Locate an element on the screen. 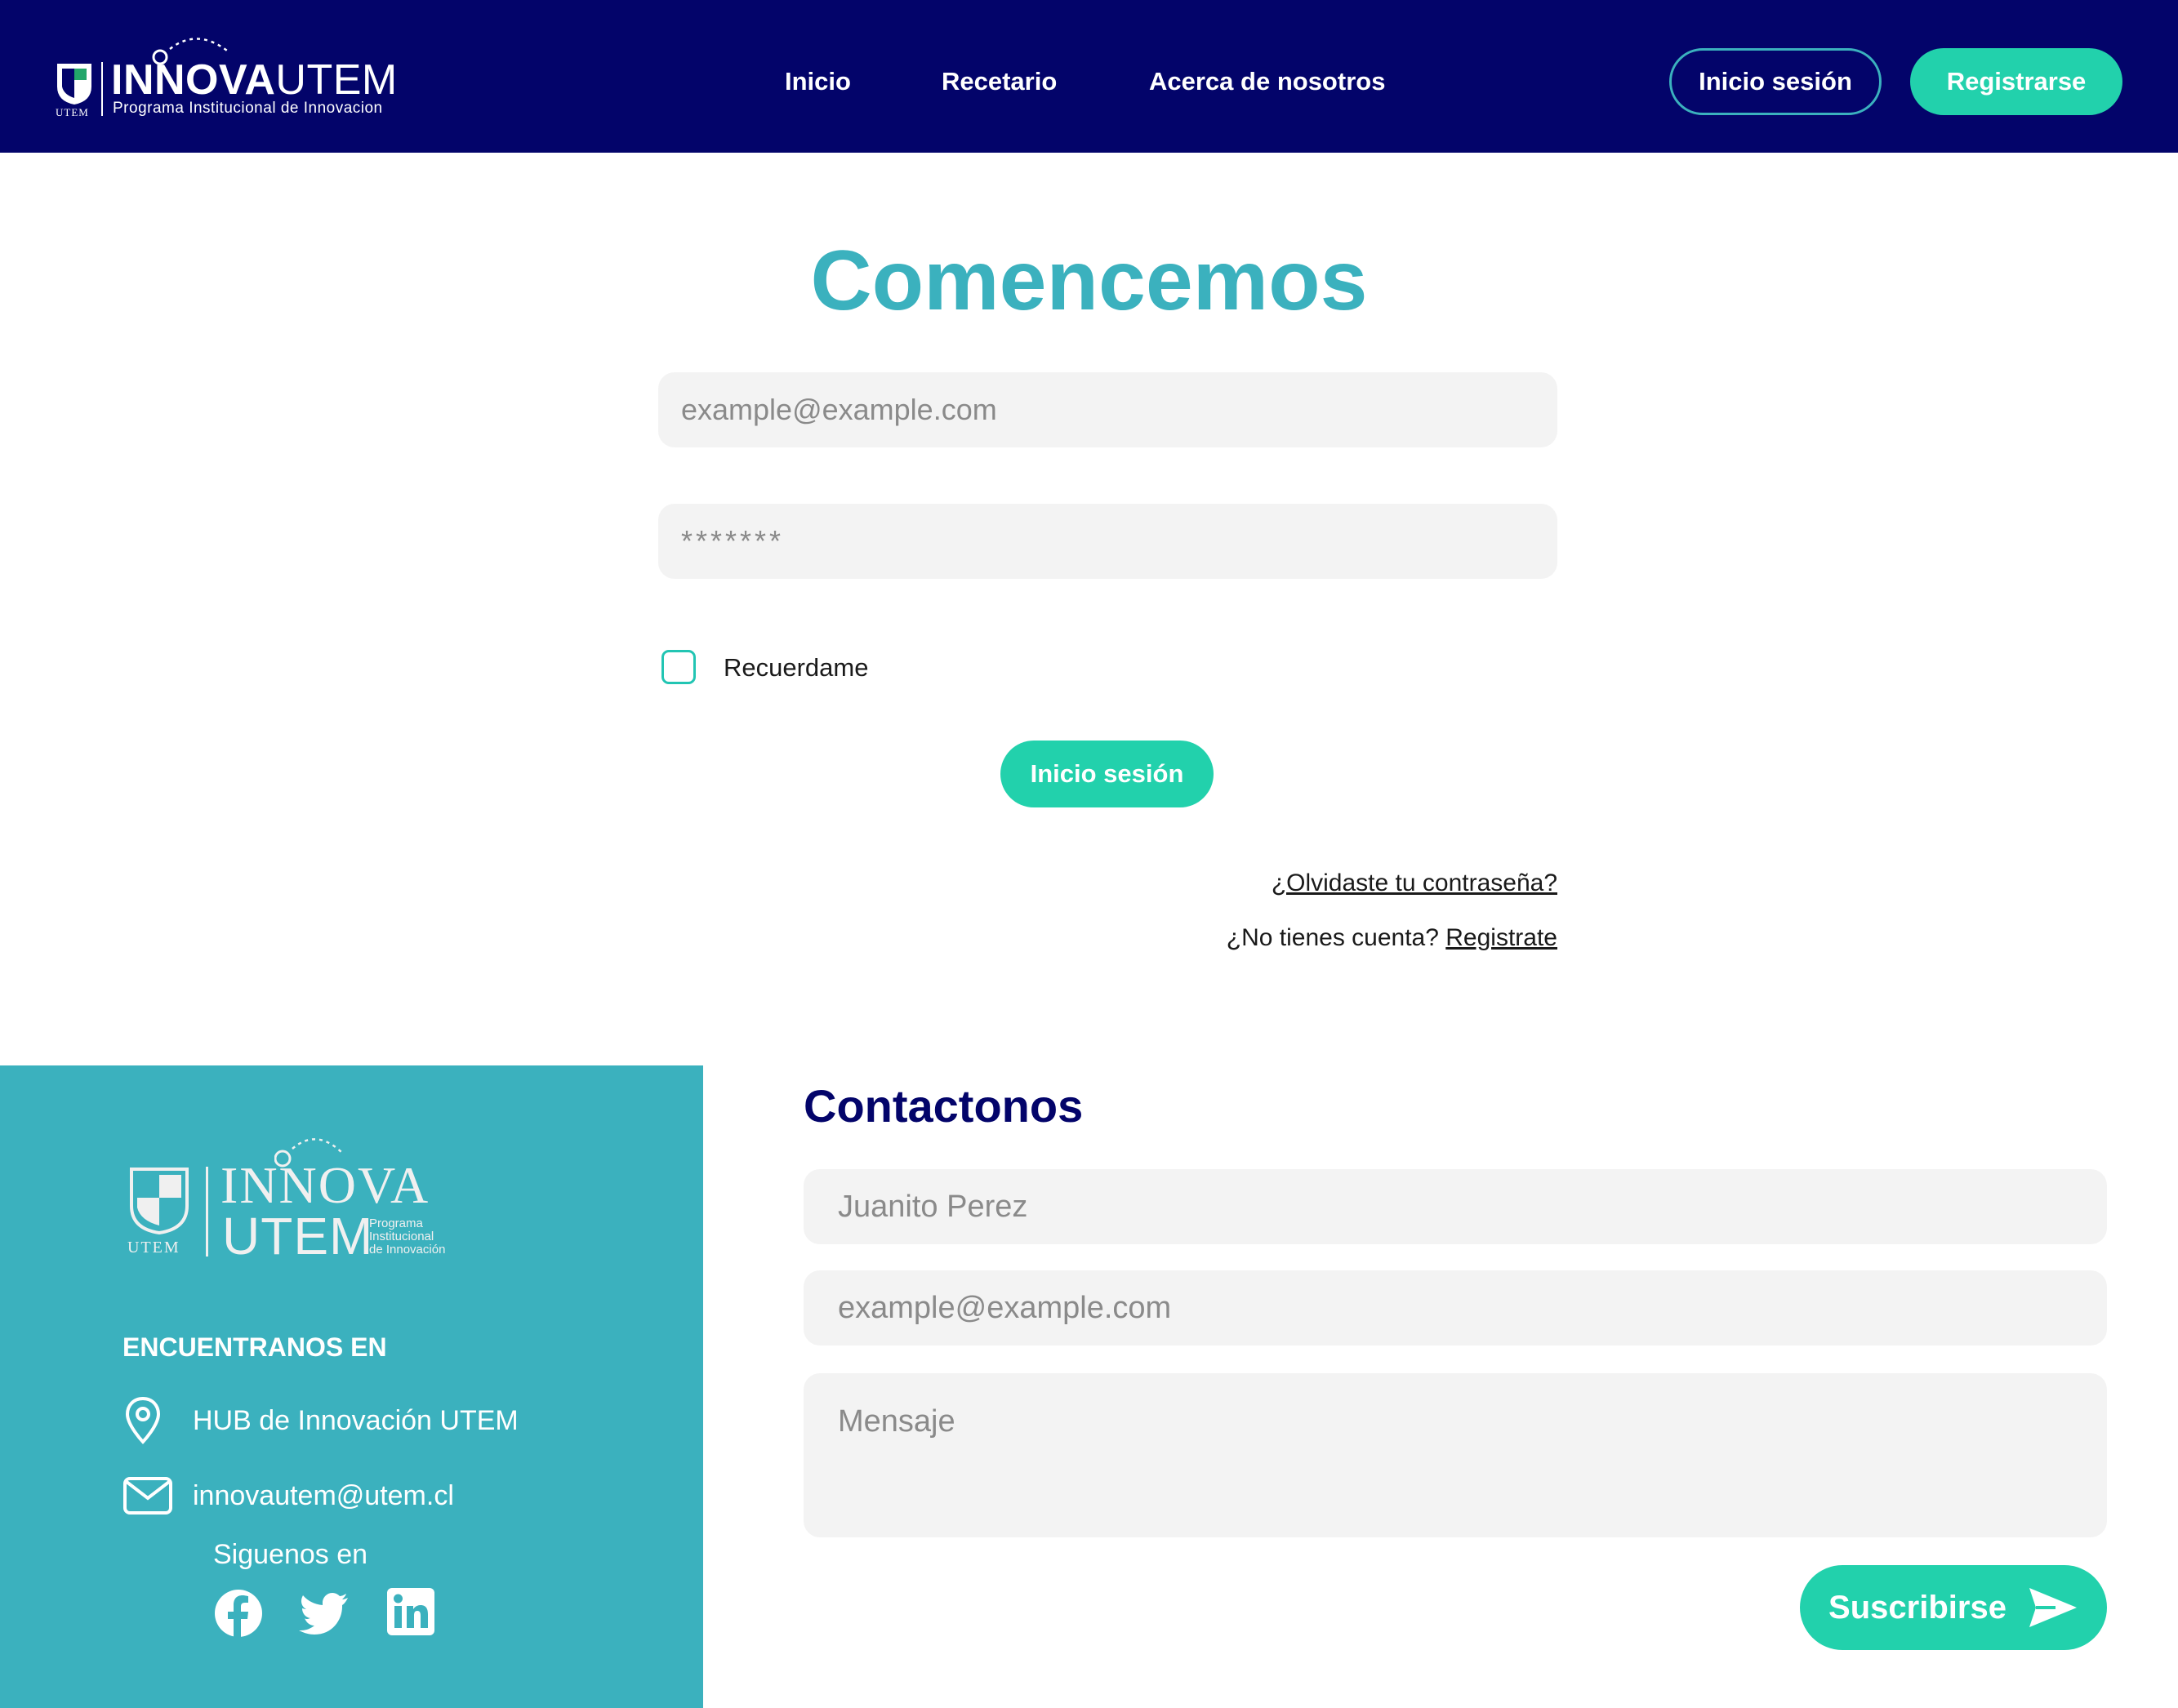 Image resolution: width=2178 pixels, height=1708 pixels. linkedin-icon is located at coordinates (412, 1613).